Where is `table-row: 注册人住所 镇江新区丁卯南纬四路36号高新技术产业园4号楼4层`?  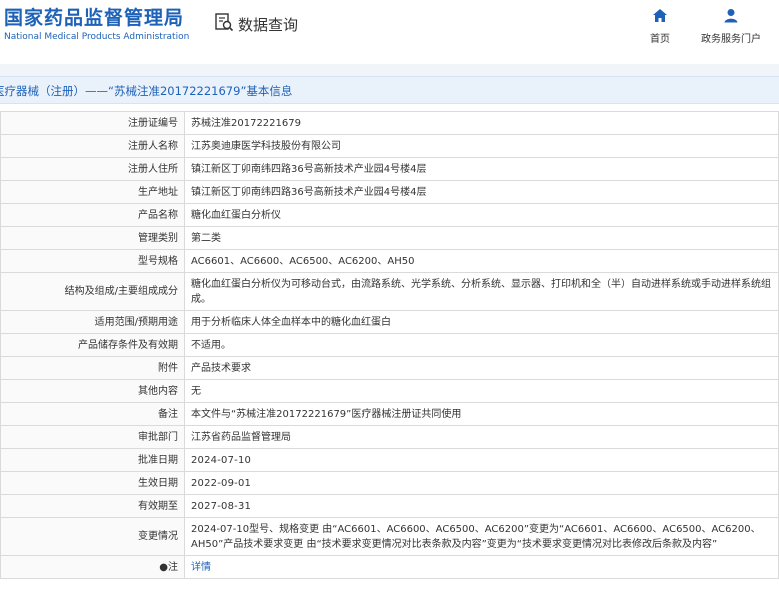 table-row: 注册人住所 镇江新区丁卯南纬四路36号高新技术产业园4号楼4层 is located at coordinates (389, 169).